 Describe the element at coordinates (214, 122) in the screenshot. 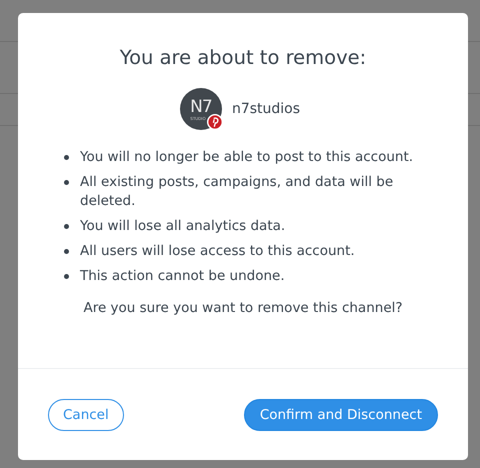

I see `pin-icon` at that location.